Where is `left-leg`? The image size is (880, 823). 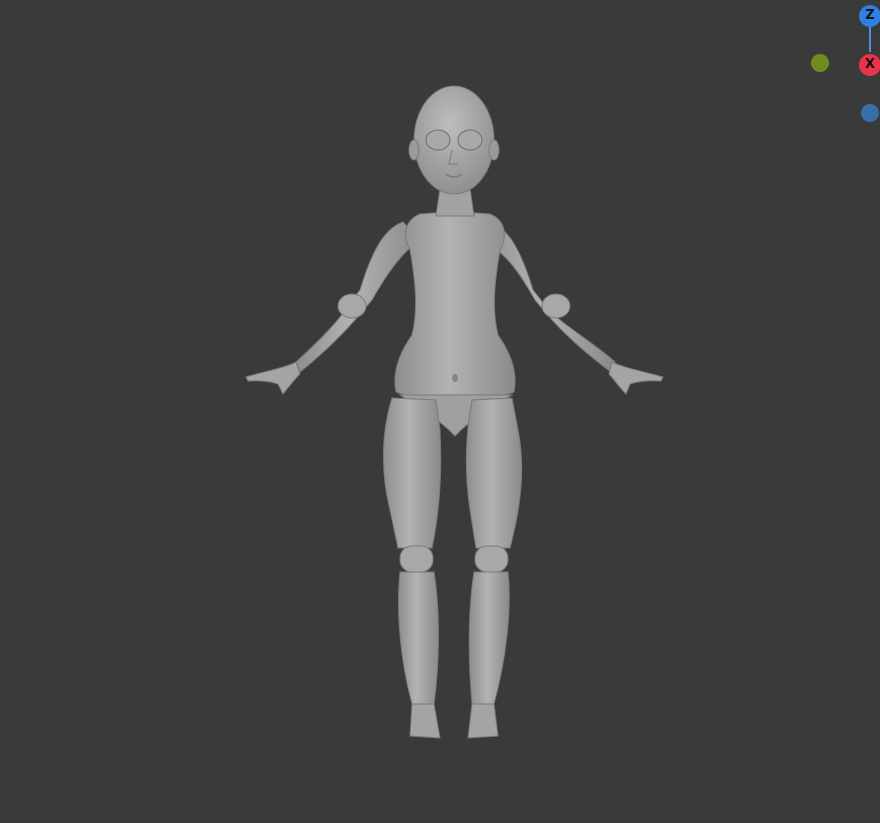
left-leg is located at coordinates (412, 568).